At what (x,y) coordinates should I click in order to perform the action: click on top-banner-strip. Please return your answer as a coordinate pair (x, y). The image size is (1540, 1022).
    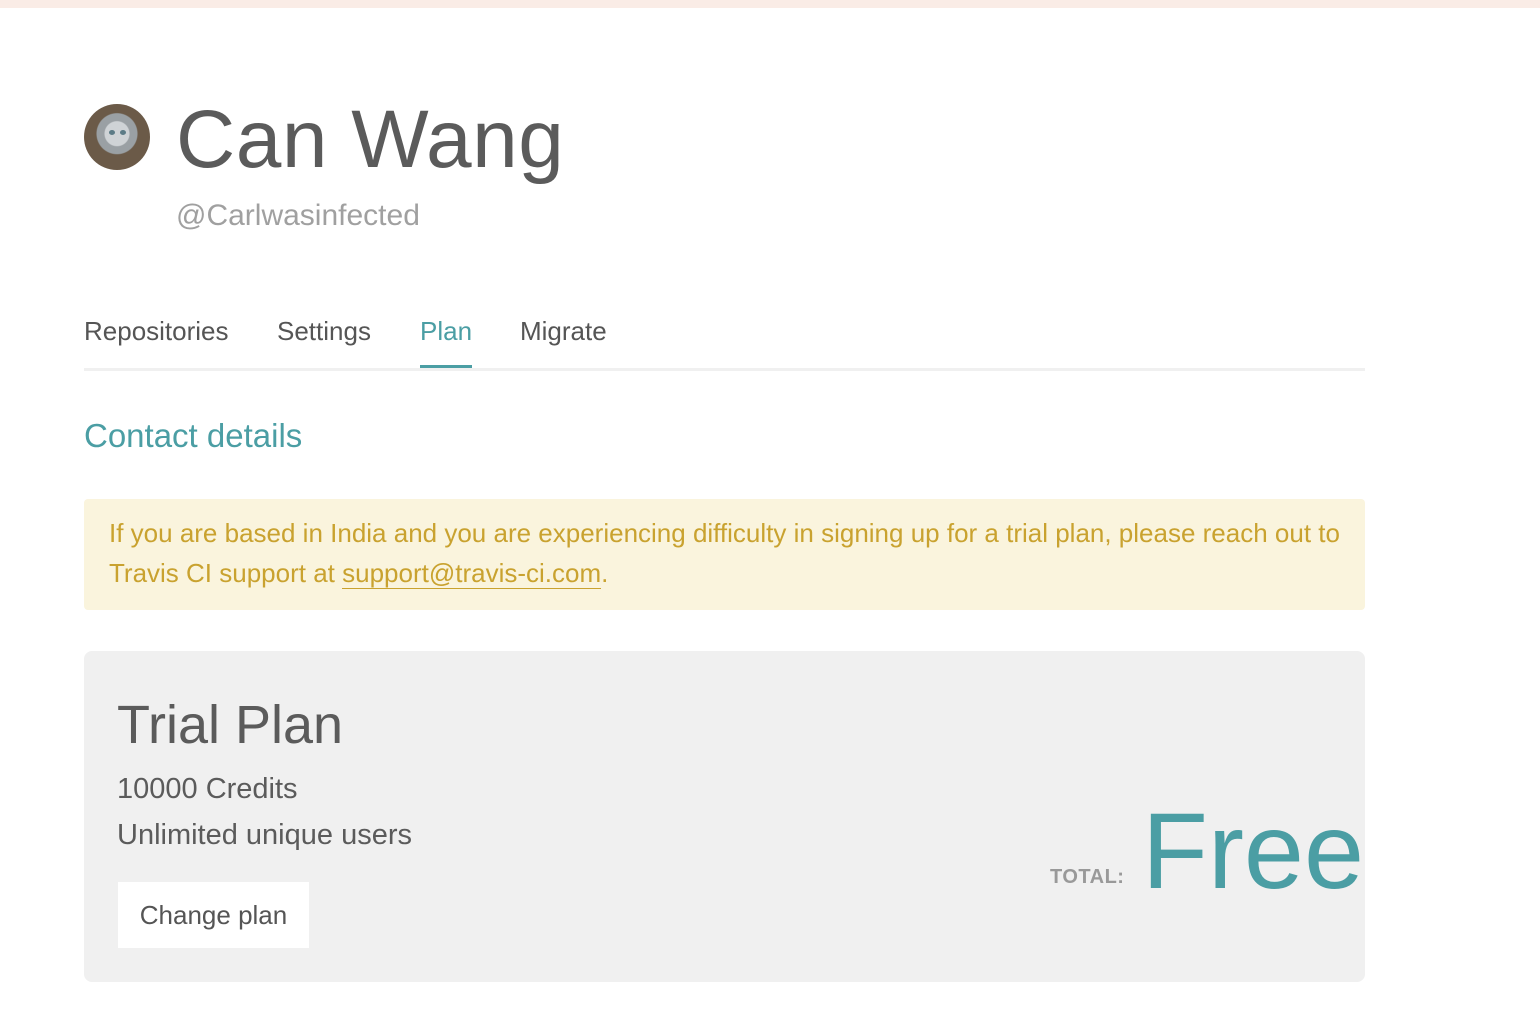
    Looking at the image, I should click on (770, 4).